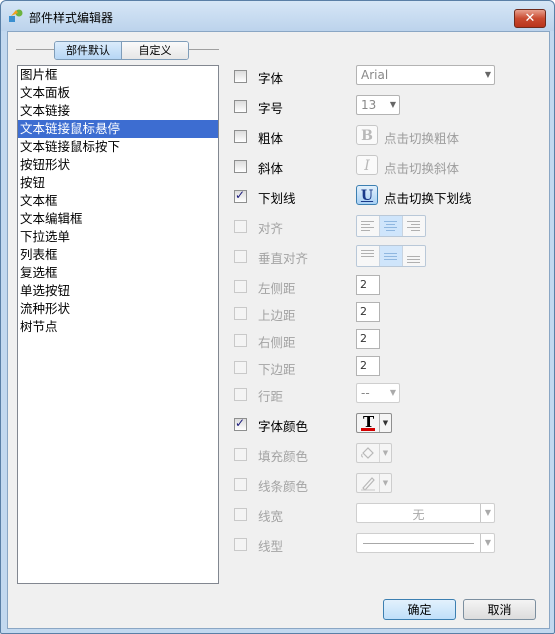  Describe the element at coordinates (118, 327) in the screenshot. I see `list-item: 树节点` at that location.